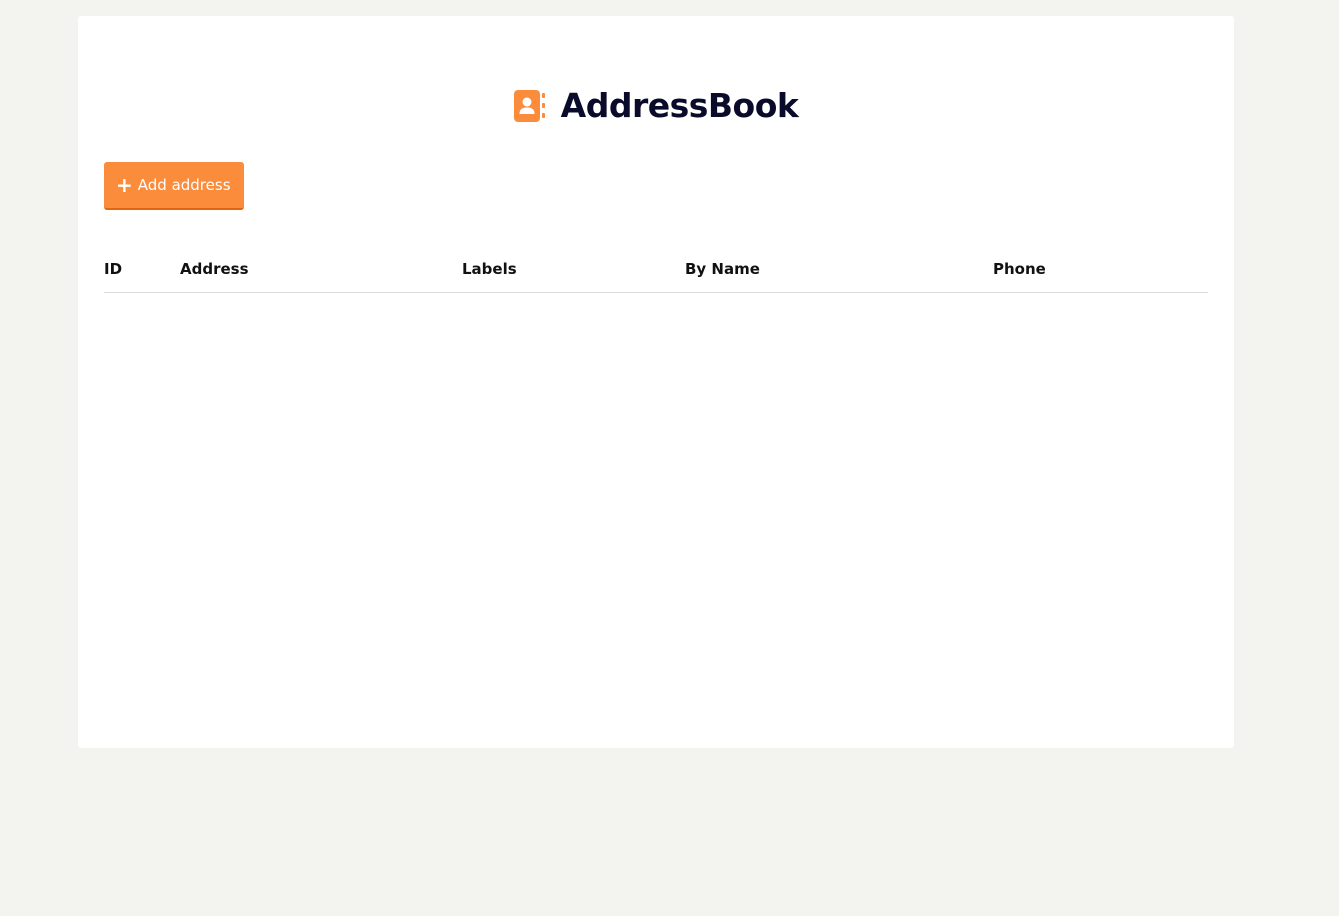 This screenshot has height=916, width=1339. I want to click on add-address-button: + Add address, so click(174, 186).